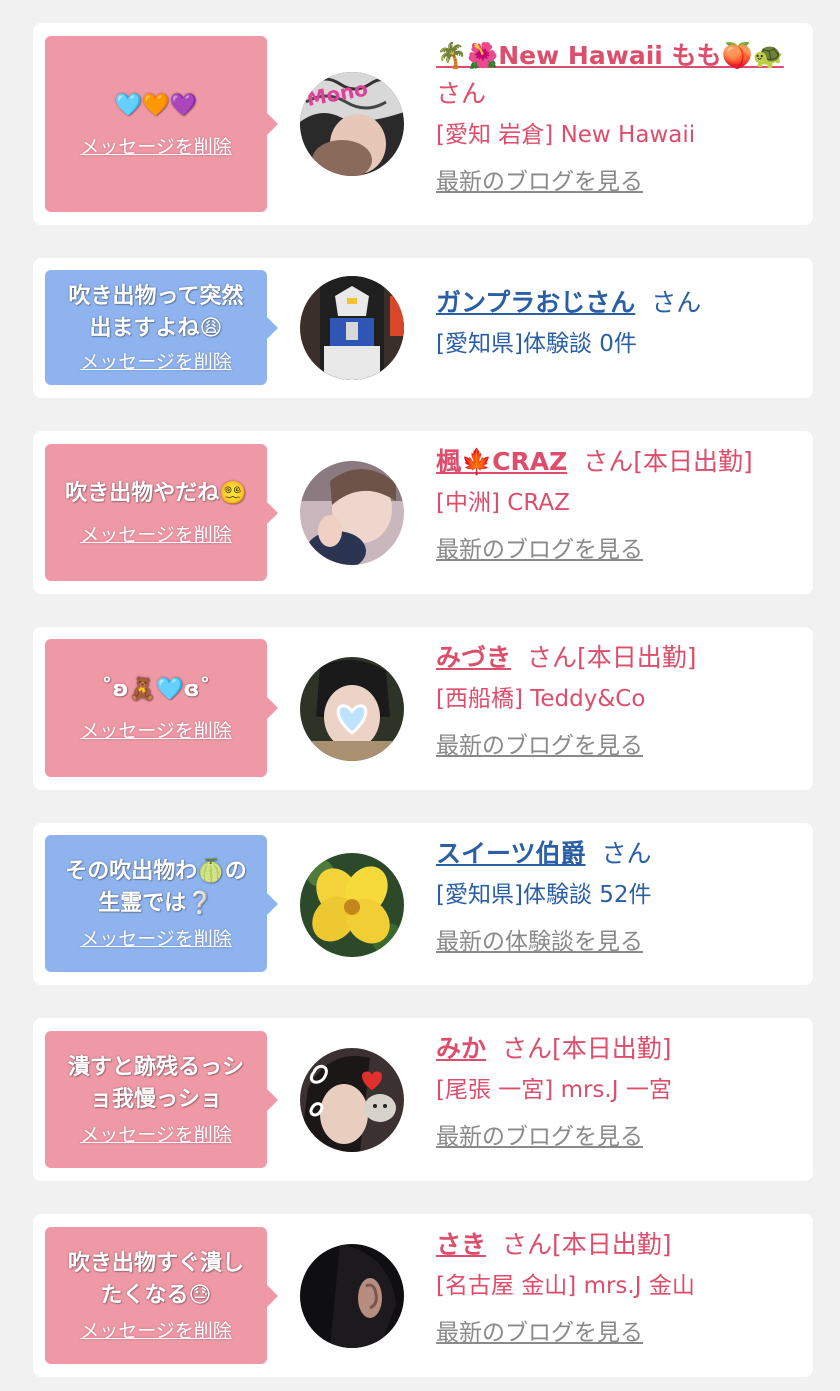 The width and height of the screenshot is (840, 1391). Describe the element at coordinates (156, 887) in the screenshot. I see `message-text: その吹出物わ🍈の 生霊では❔` at that location.